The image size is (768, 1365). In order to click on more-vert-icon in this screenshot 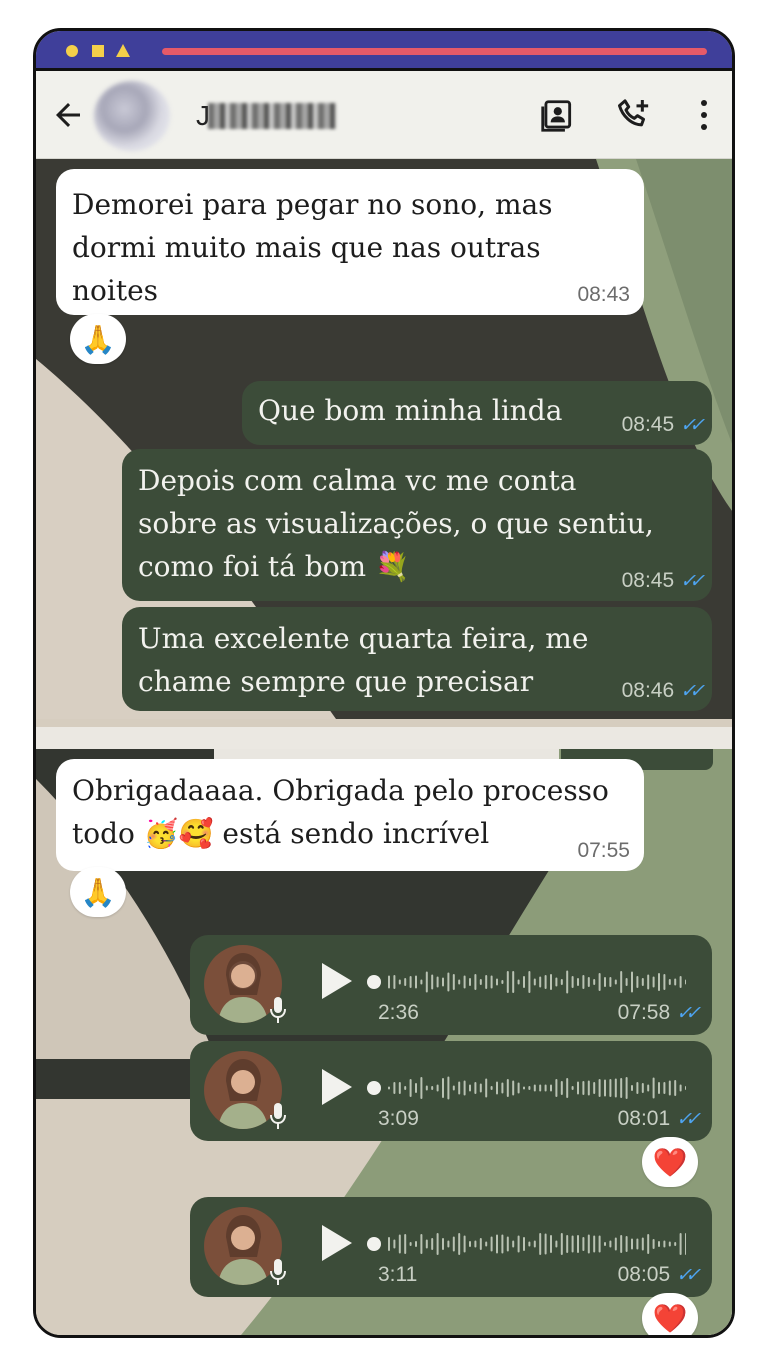, I will do `click(704, 115)`.